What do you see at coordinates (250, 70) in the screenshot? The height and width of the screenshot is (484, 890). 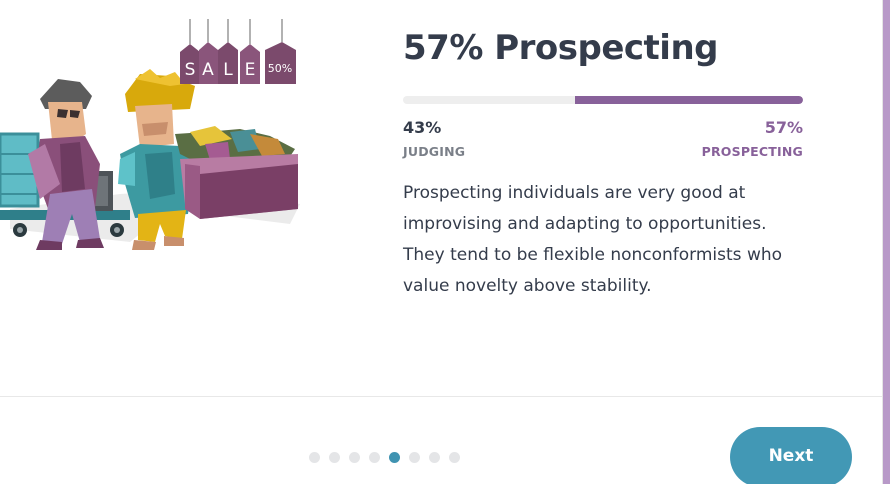 I see `tag-letter: E` at bounding box center [250, 70].